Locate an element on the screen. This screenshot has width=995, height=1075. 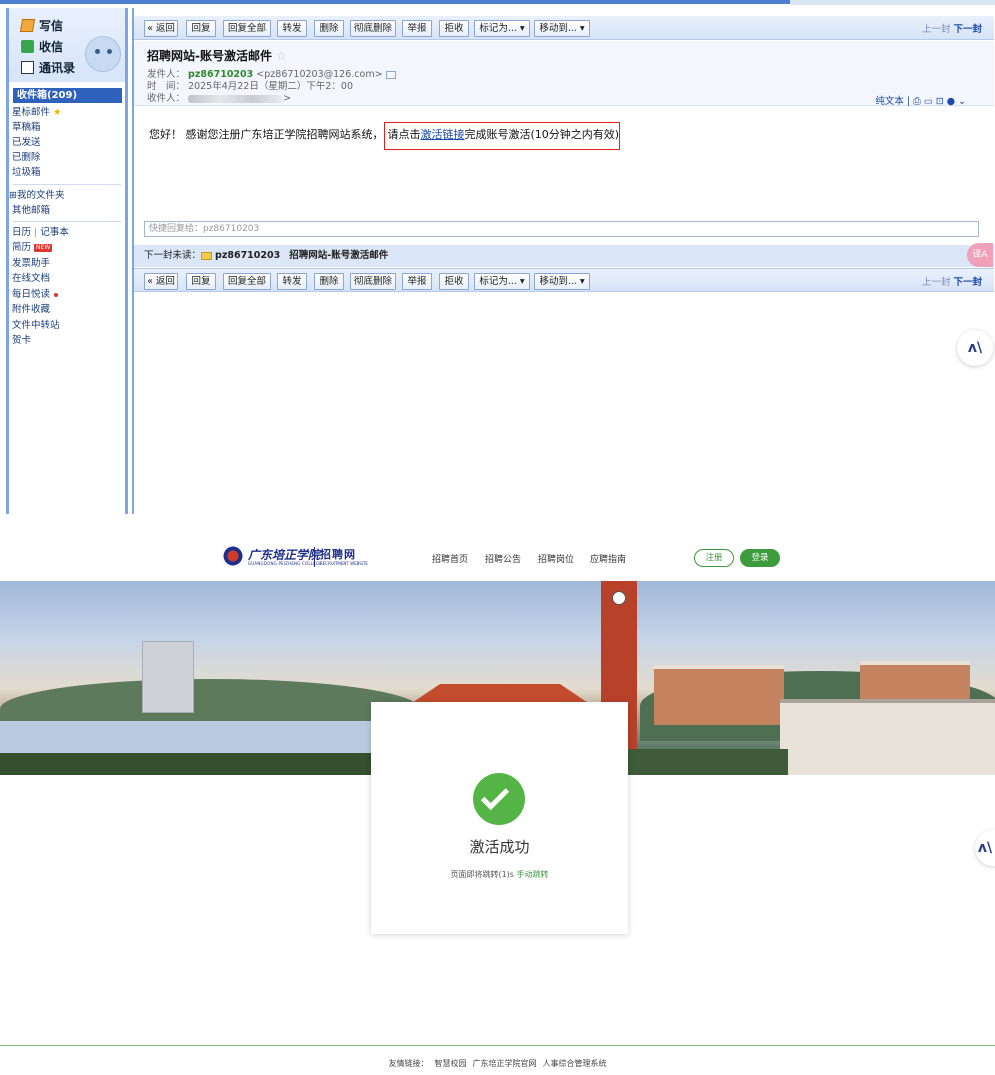
sidebar-item-my-folders: ⊞我的文件夹 is located at coordinates (36, 196).